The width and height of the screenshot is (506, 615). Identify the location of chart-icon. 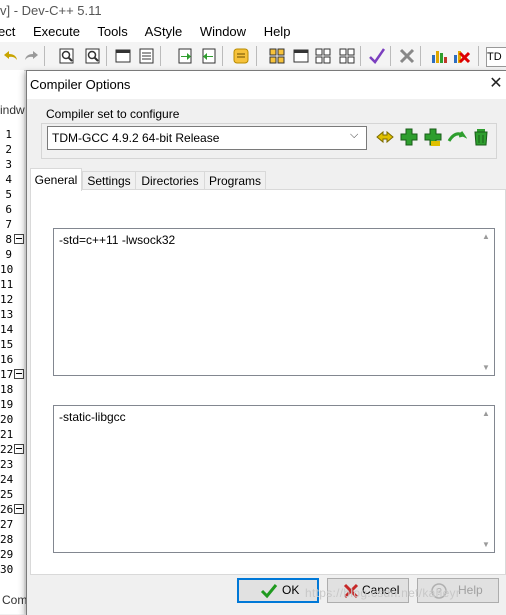
(439, 56).